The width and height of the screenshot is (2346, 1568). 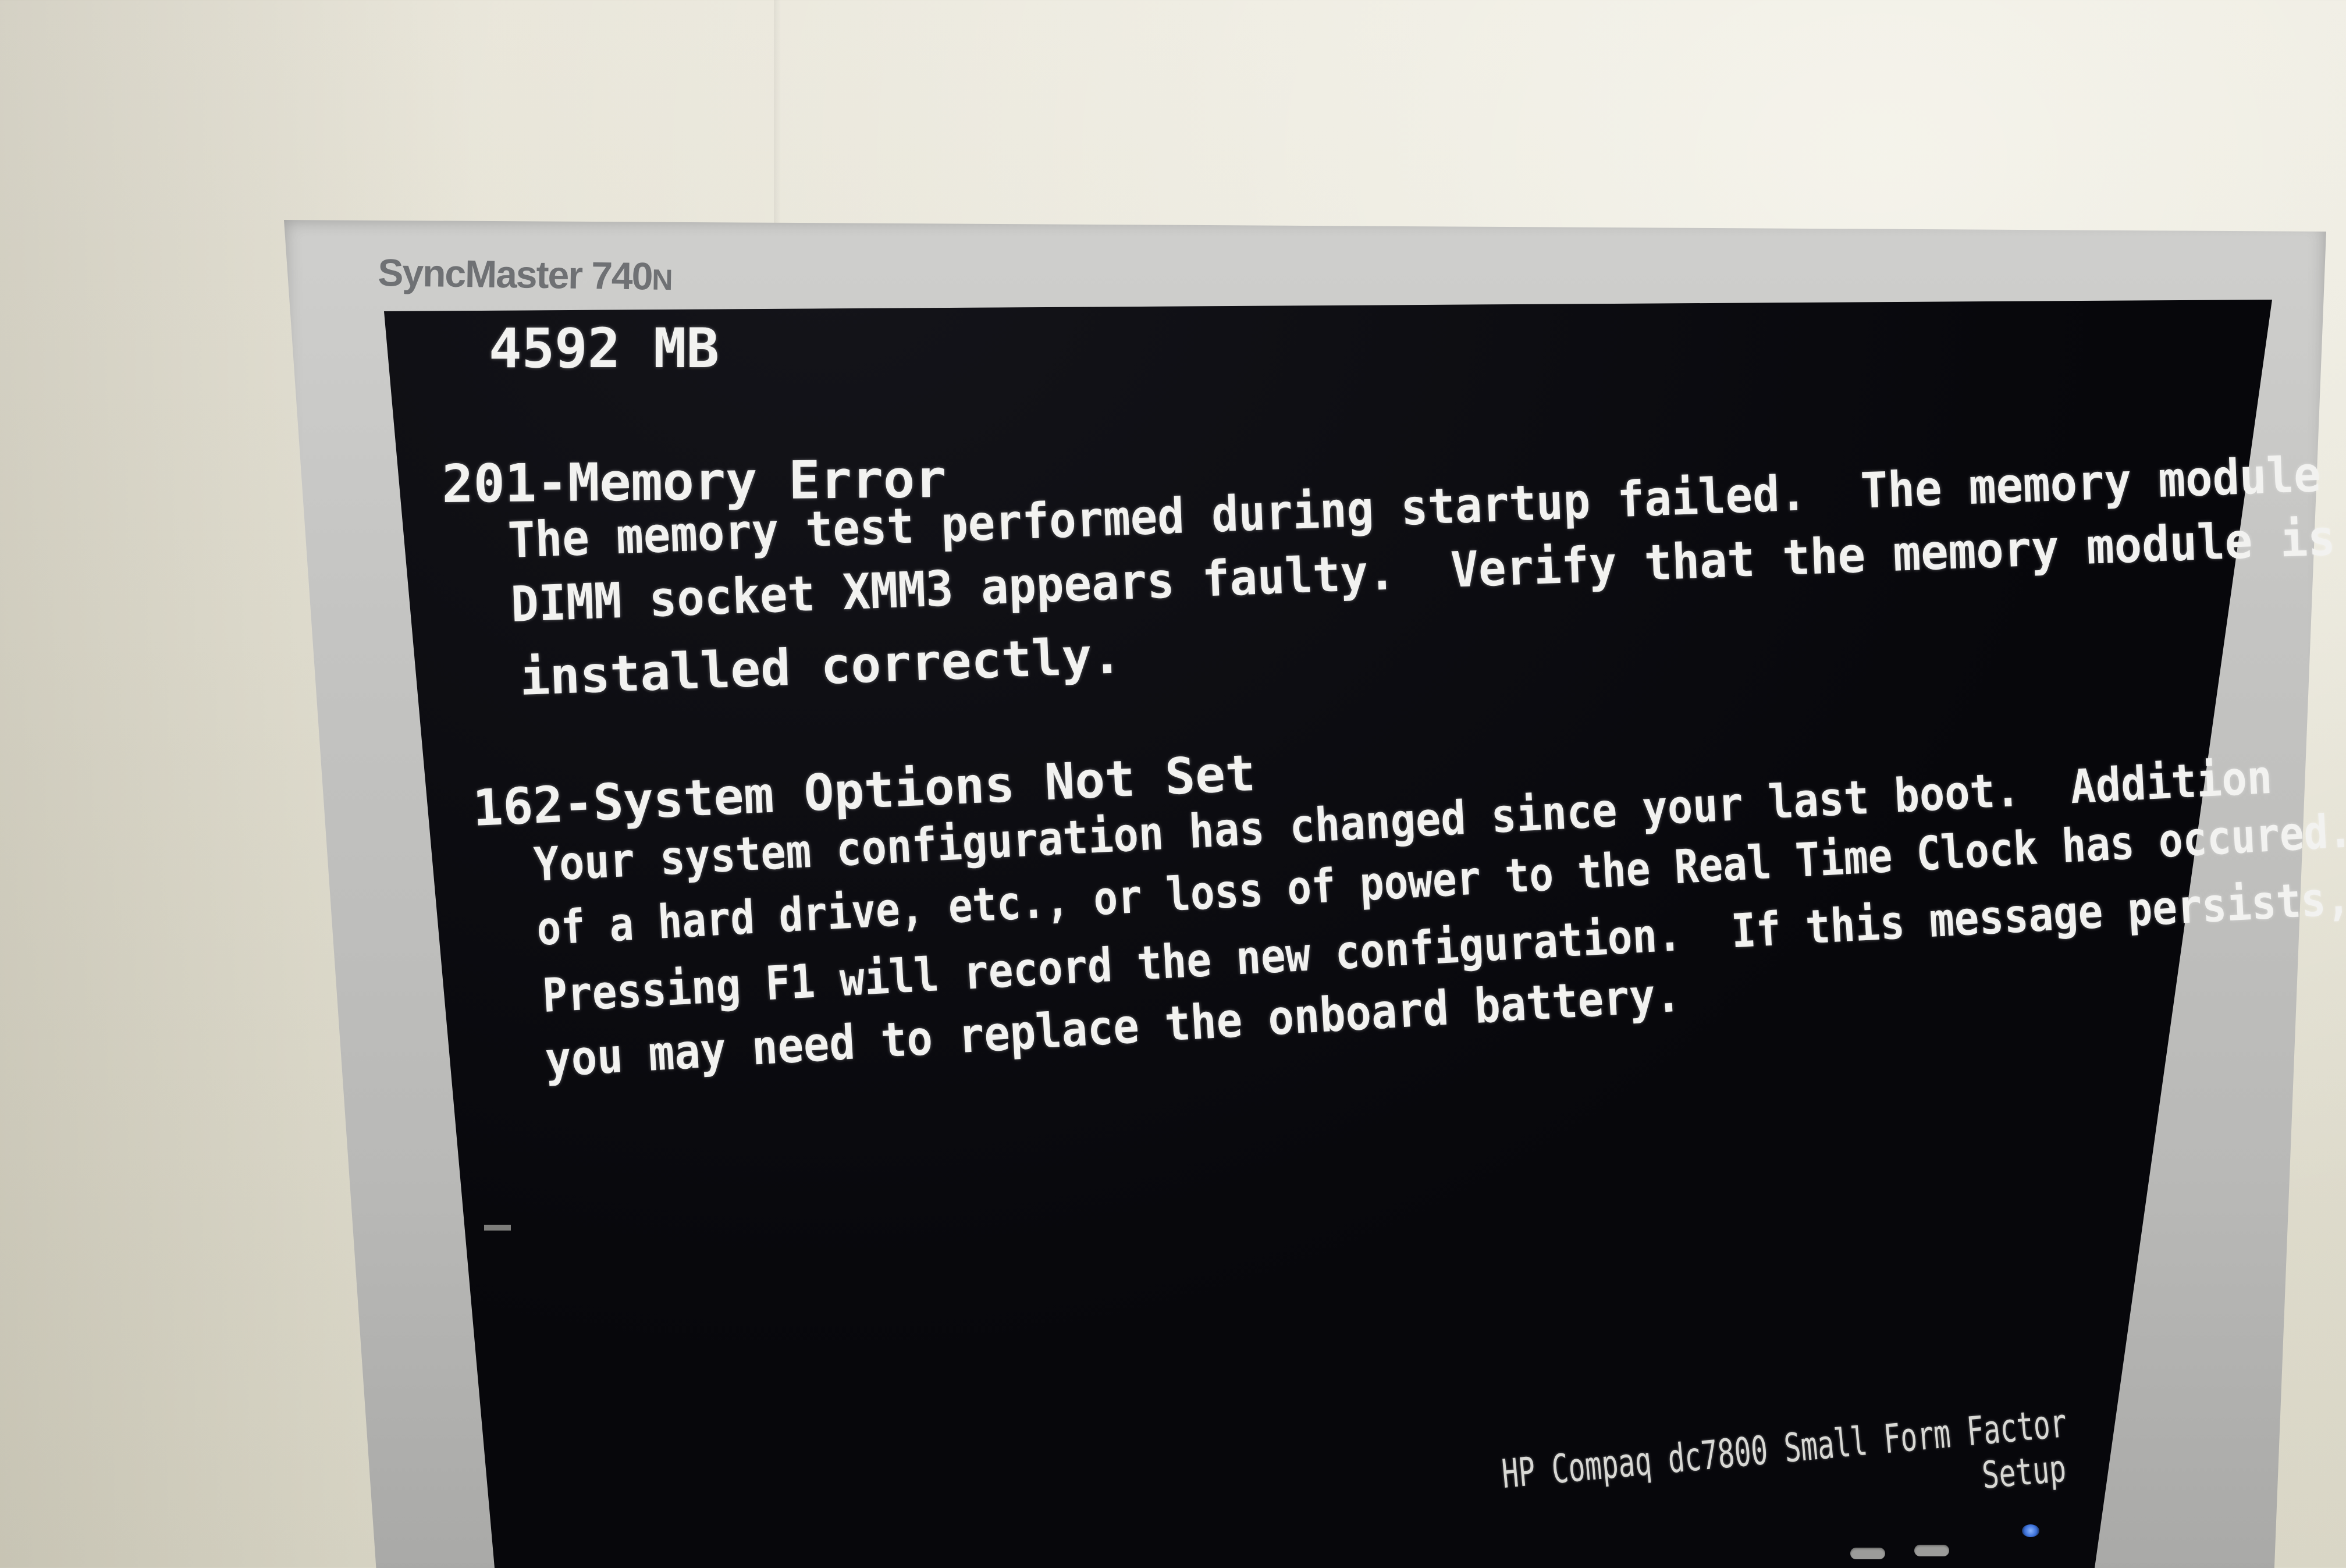 What do you see at coordinates (2024, 1472) in the screenshot?
I see `setup-label: Setup` at bounding box center [2024, 1472].